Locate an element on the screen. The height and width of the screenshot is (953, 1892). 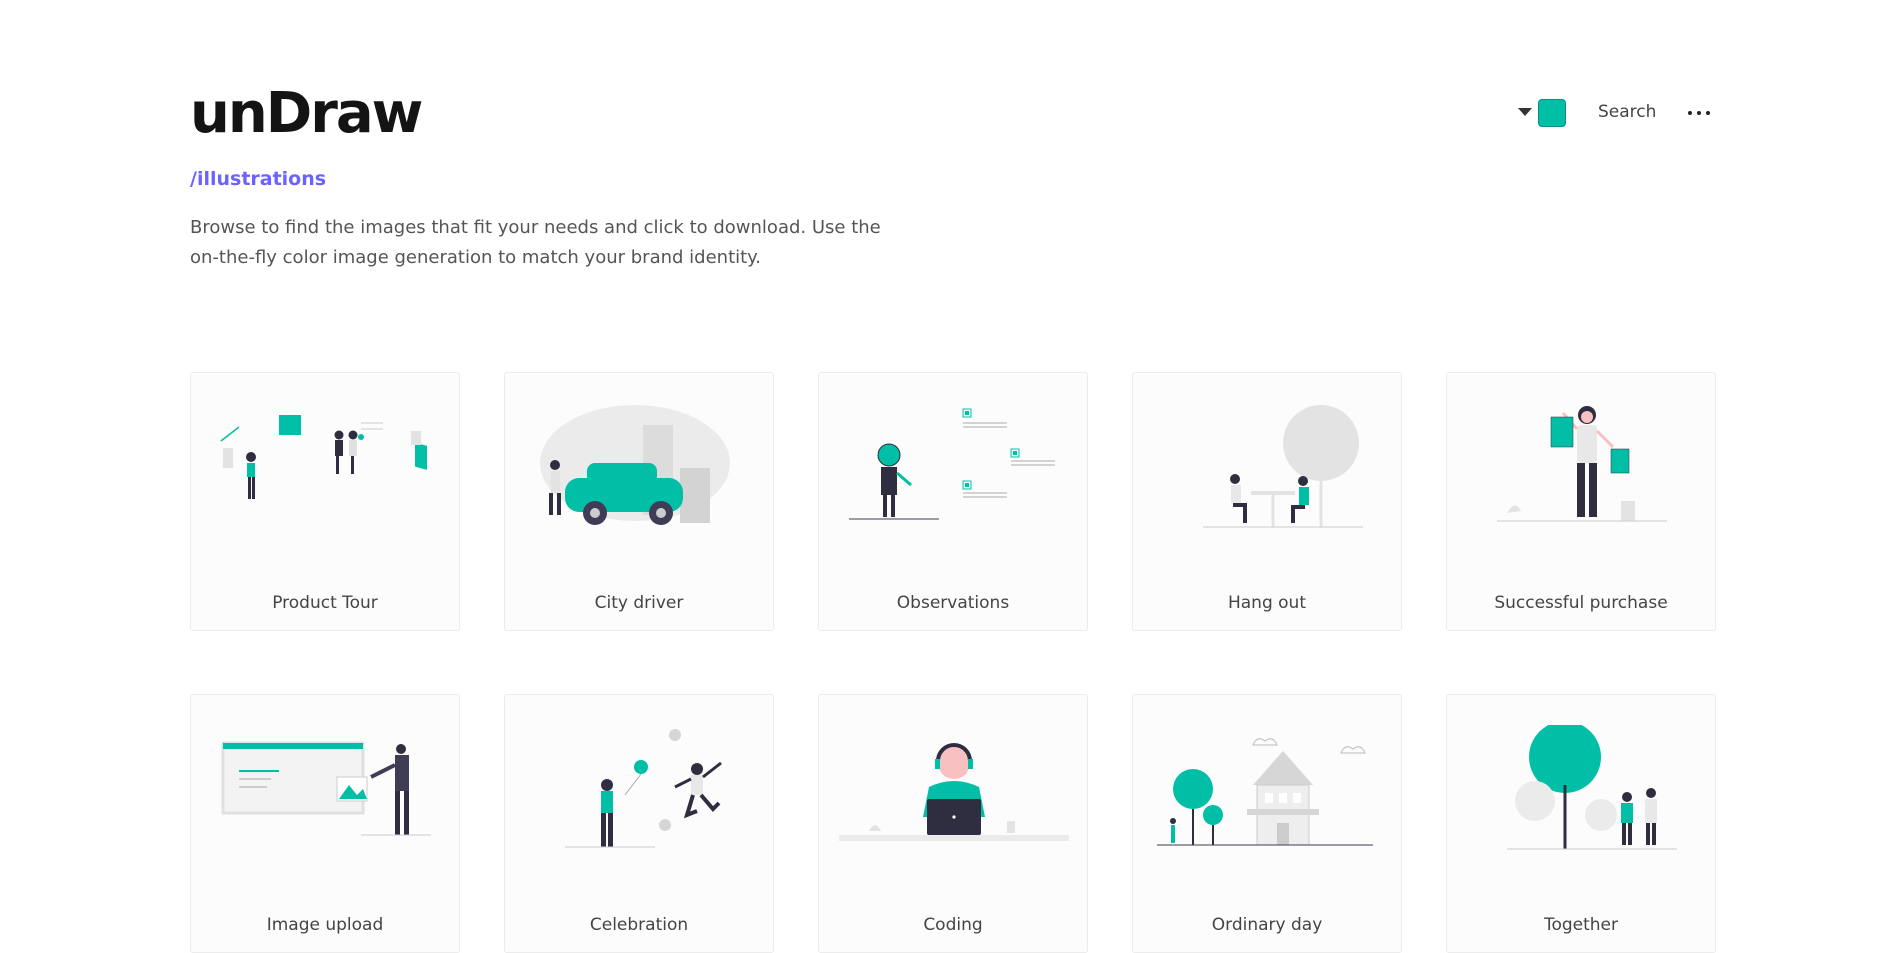
brand-logo: unDraw is located at coordinates (306, 114).